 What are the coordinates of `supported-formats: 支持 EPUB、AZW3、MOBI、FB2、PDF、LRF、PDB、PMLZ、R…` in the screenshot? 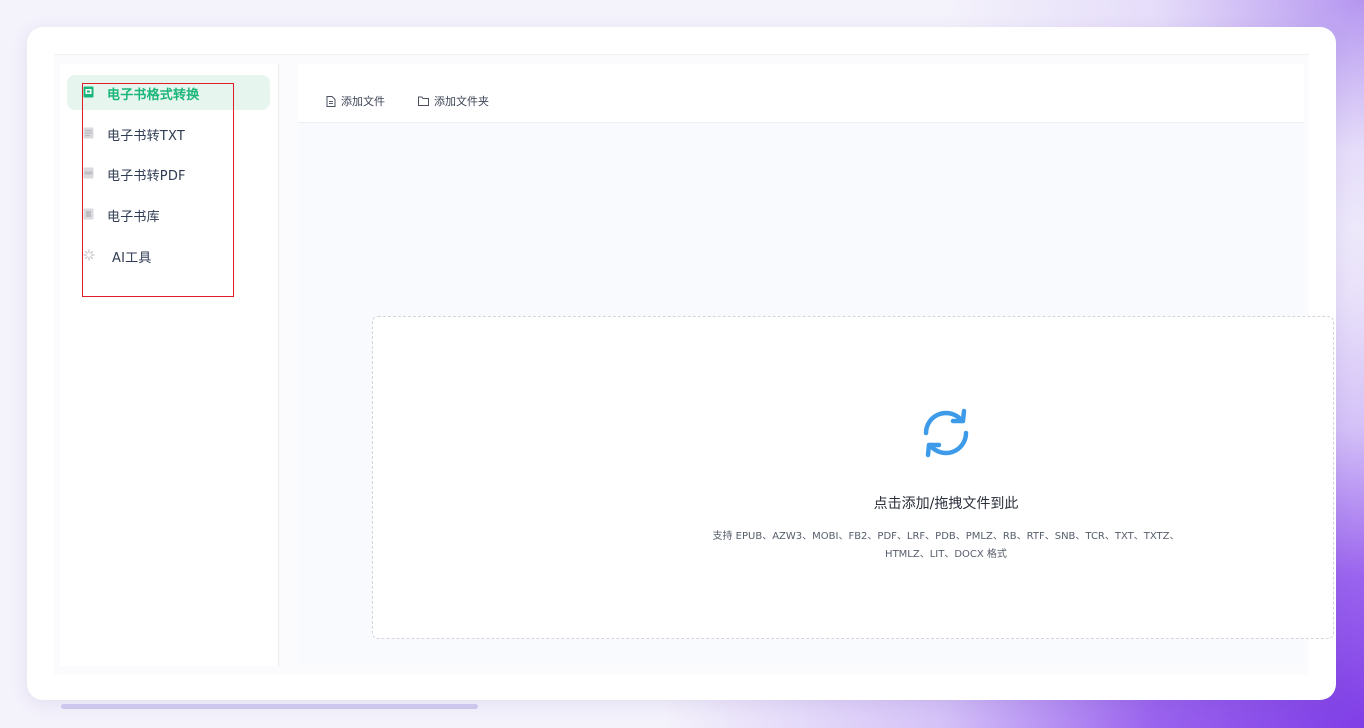 It's located at (946, 546).